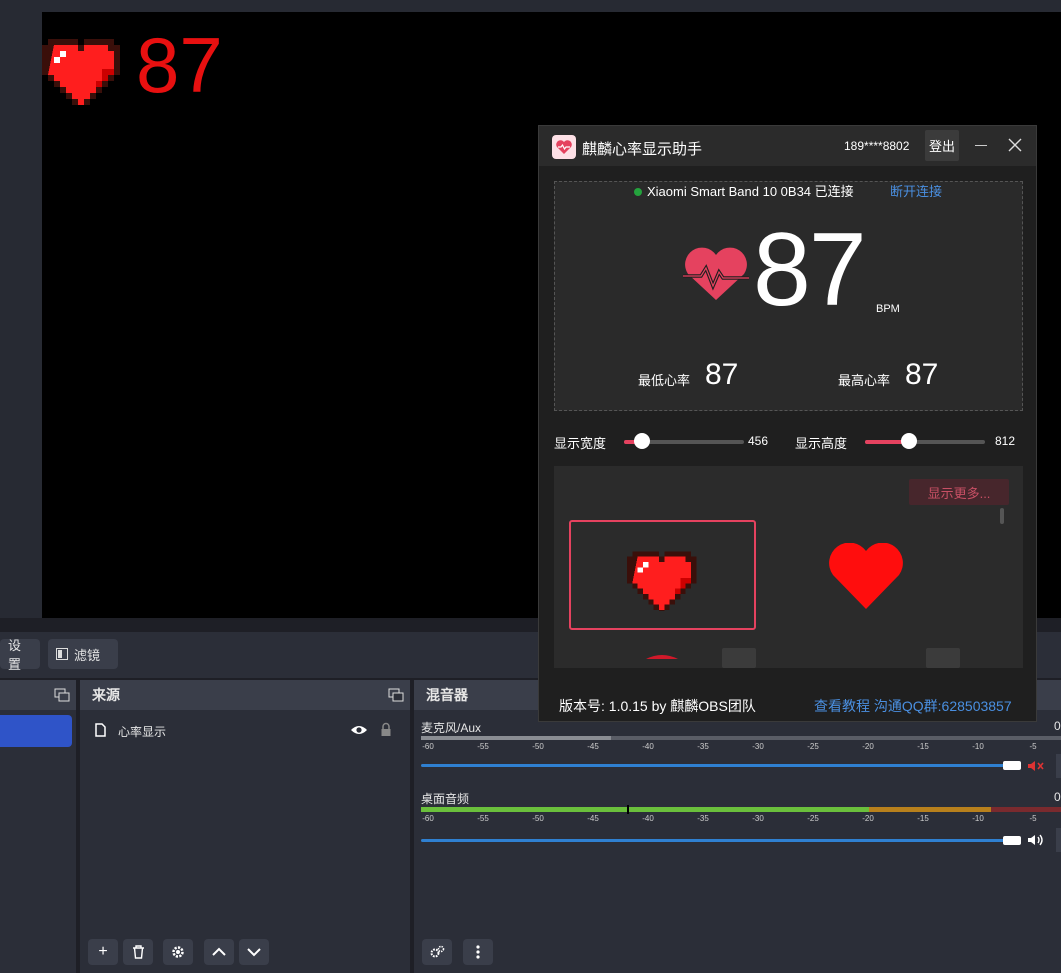  Describe the element at coordinates (580, 443) in the screenshot. I see `width-label: 显示宽度` at that location.